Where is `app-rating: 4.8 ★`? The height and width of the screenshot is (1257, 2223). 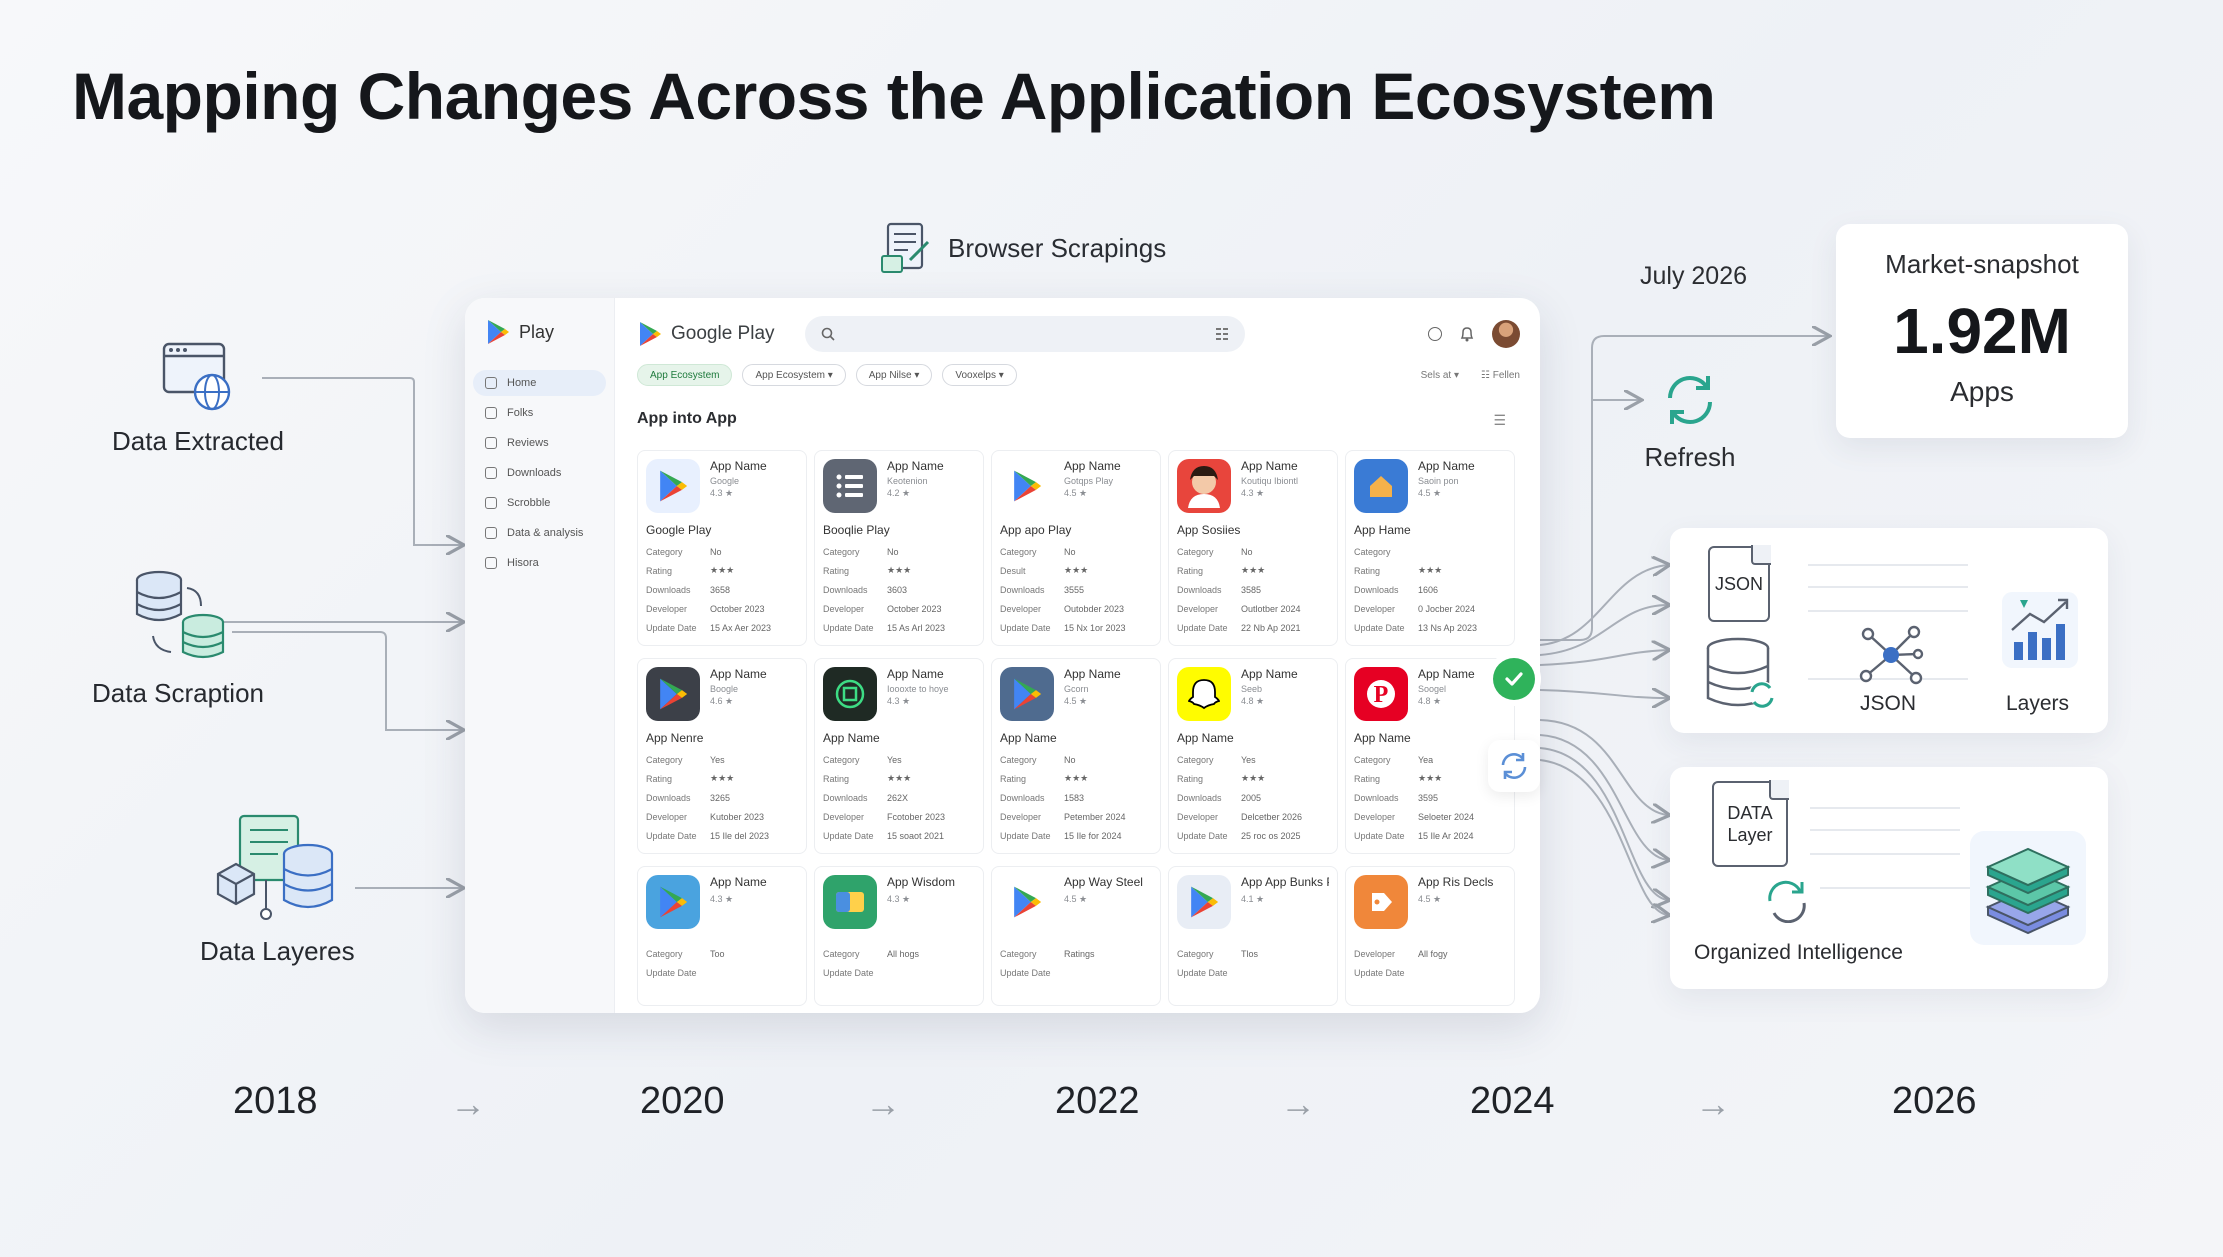 app-rating: 4.8 ★ is located at coordinates (1253, 701).